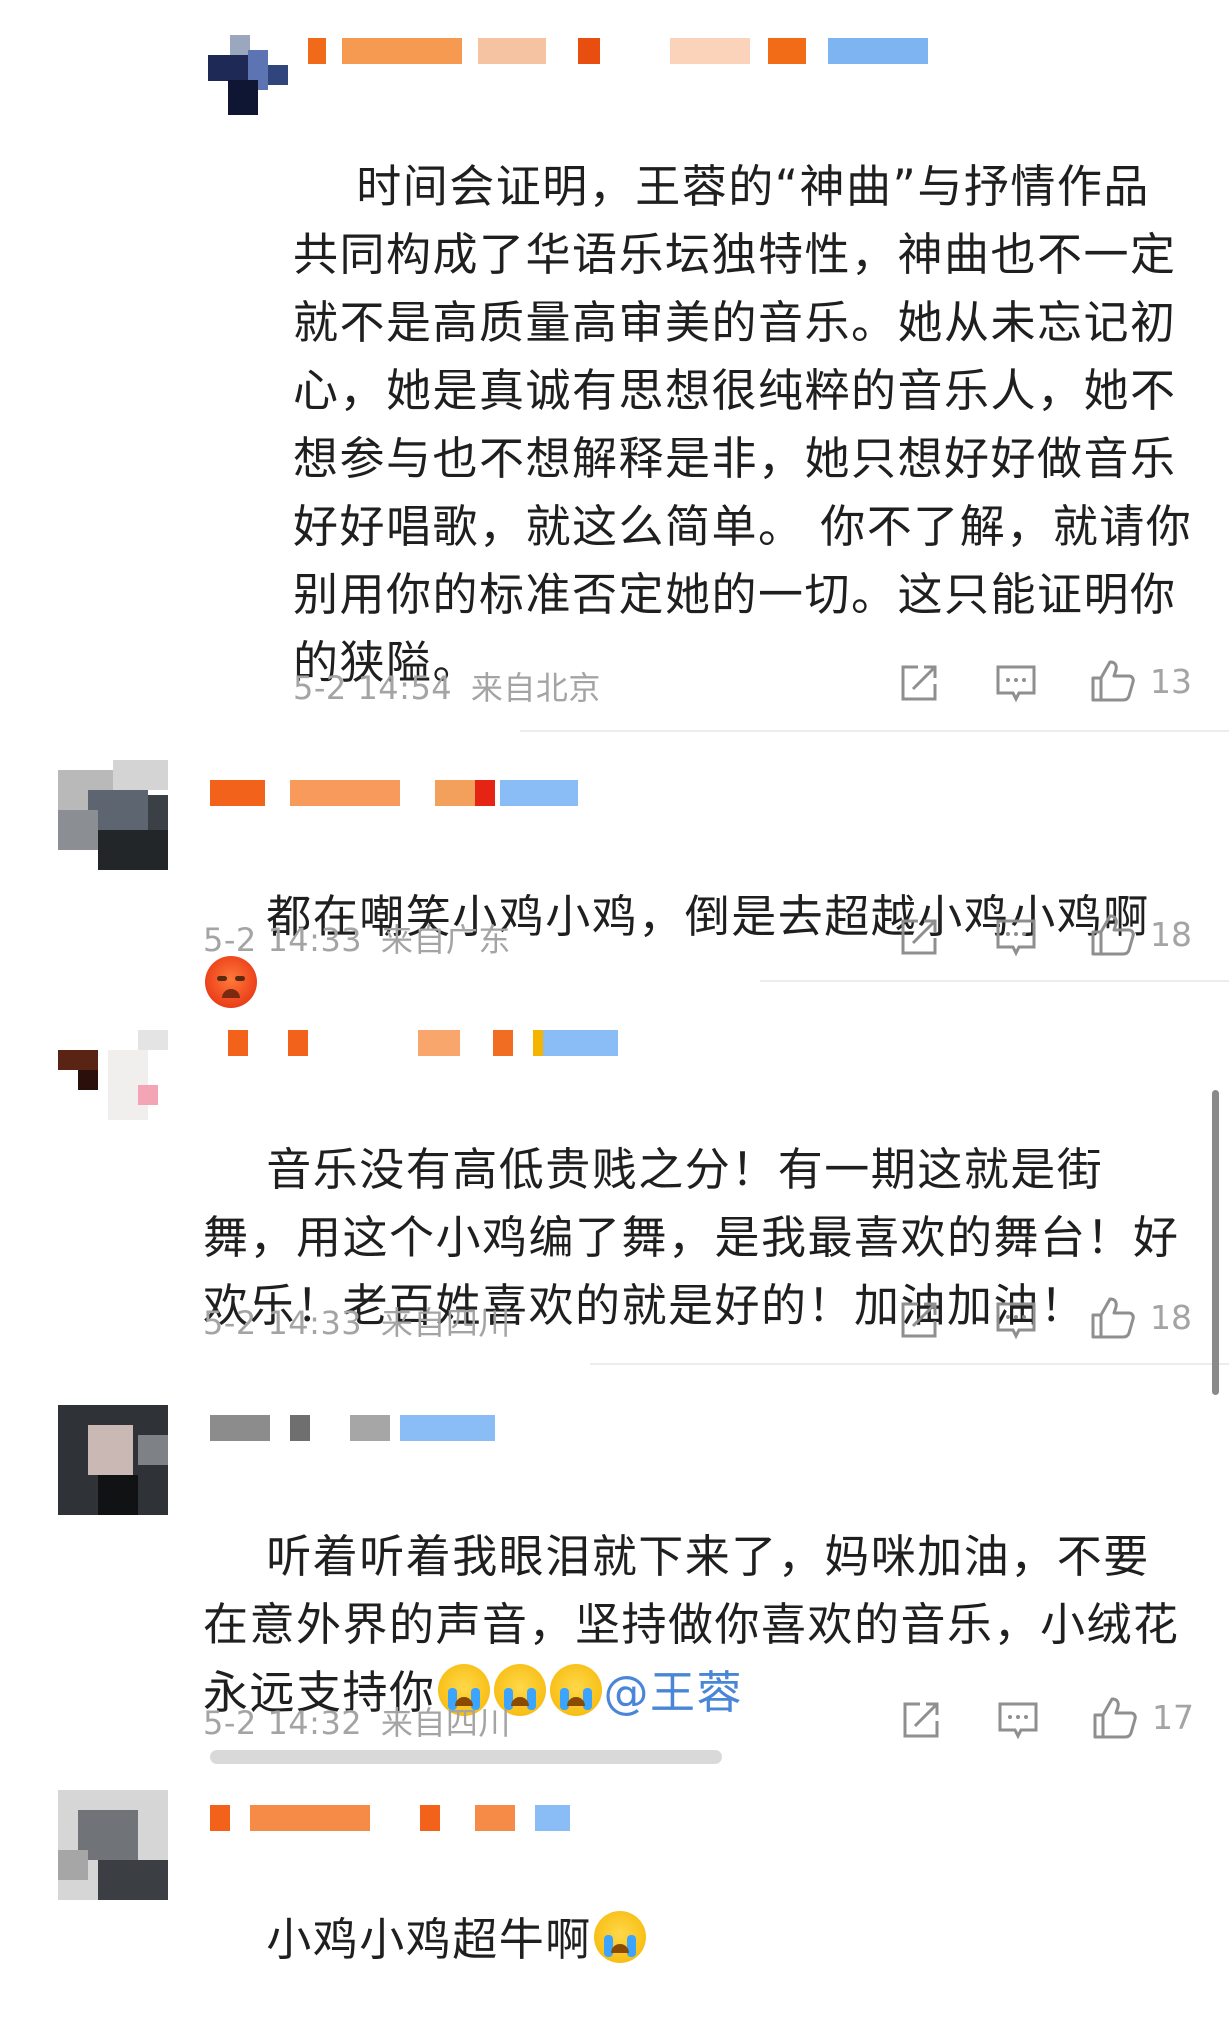 Image resolution: width=1229 pixels, height=2042 pixels. I want to click on comment-meta: 5-2 14:54 来自北京, so click(447, 686).